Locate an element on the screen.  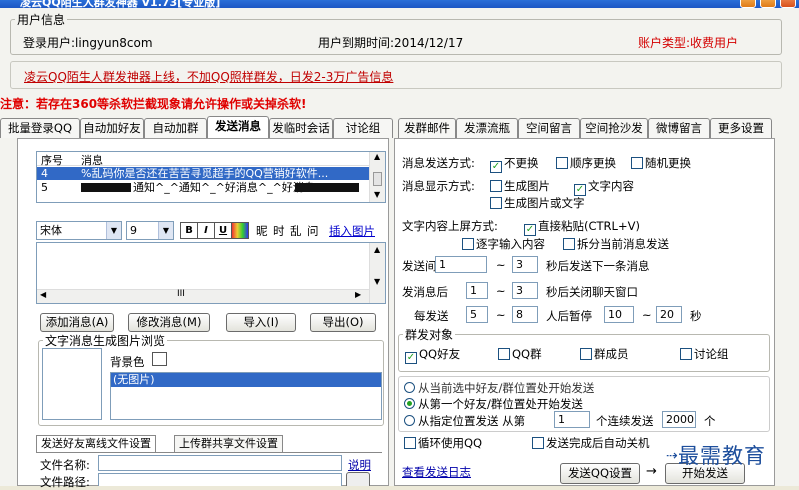
add-message-button: 添加消息(A) is located at coordinates (77, 322).